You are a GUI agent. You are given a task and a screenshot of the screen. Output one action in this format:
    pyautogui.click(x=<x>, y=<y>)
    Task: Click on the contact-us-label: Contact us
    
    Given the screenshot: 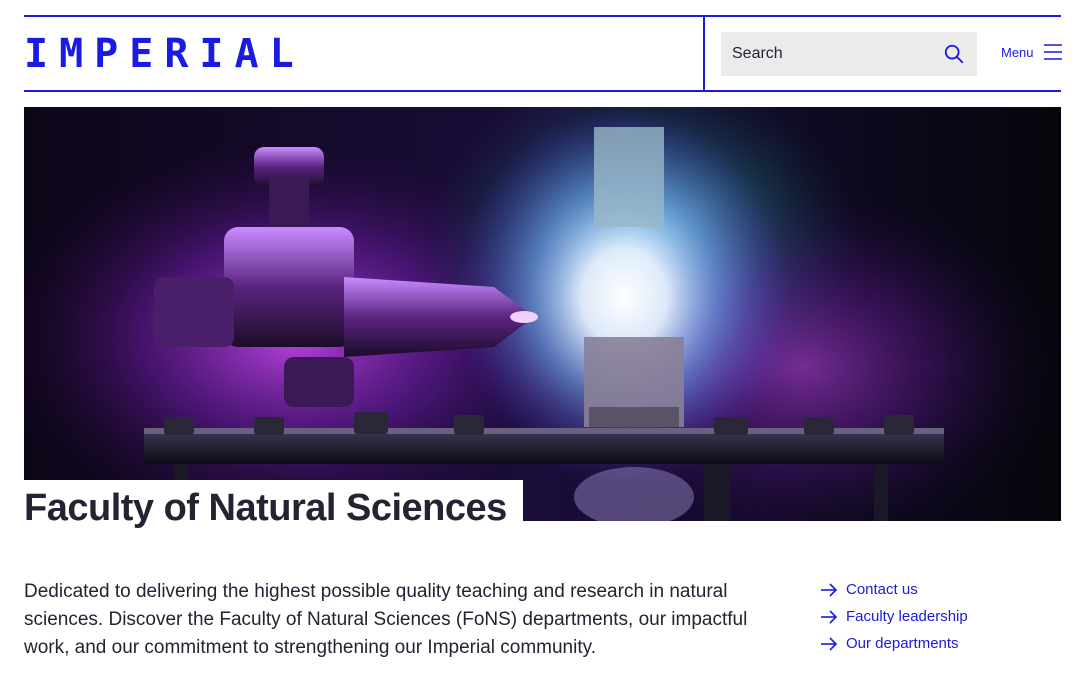 What is the action you would take?
    pyautogui.click(x=882, y=589)
    